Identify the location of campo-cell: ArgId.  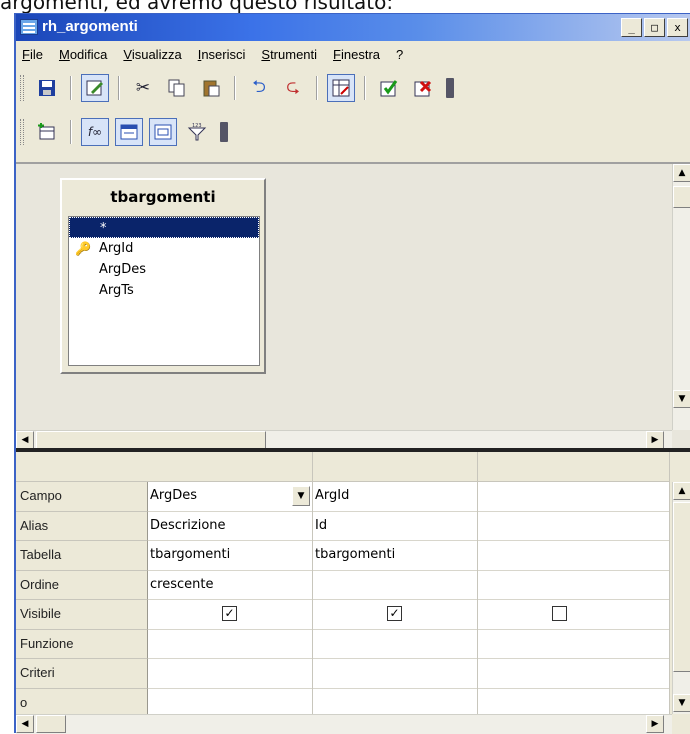
(395, 497).